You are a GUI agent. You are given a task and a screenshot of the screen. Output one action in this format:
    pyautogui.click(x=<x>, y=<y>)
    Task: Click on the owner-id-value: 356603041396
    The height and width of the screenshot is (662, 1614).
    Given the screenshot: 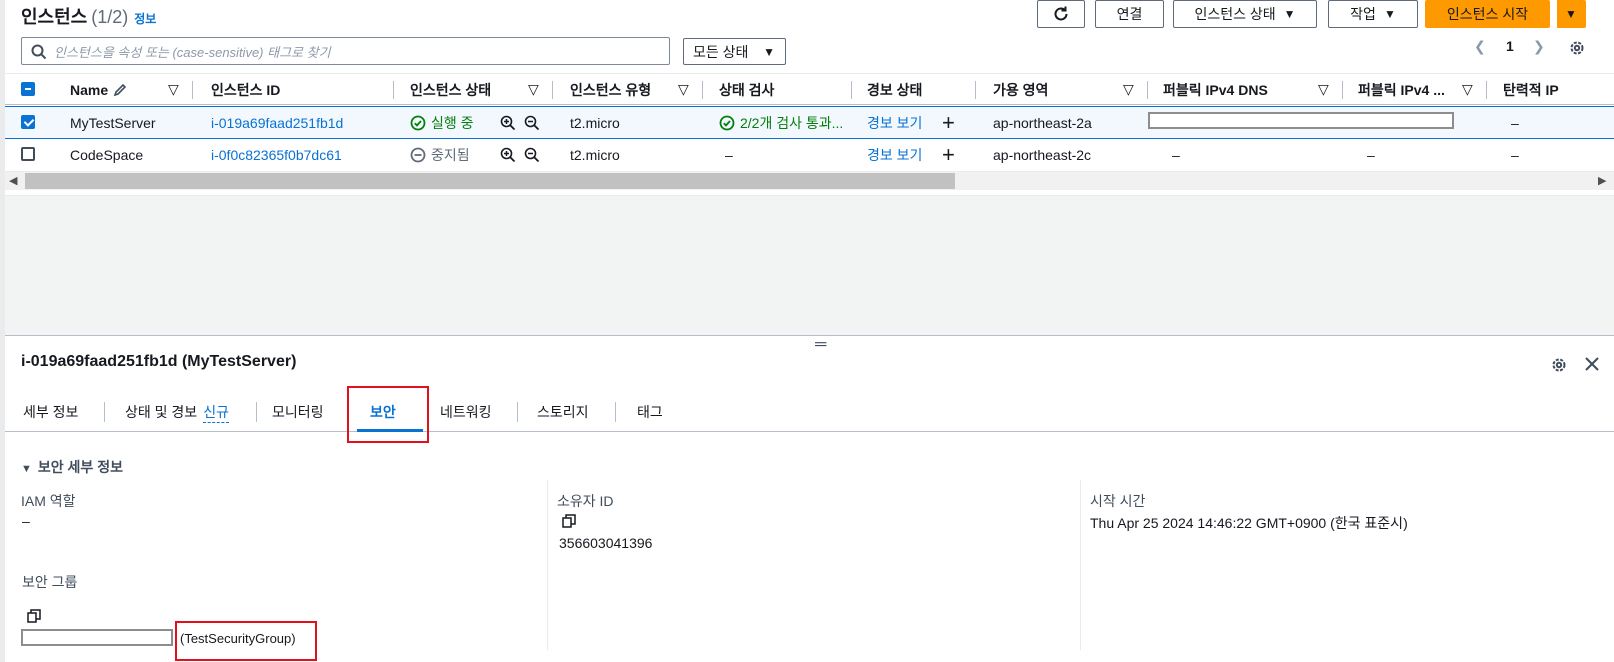 What is the action you would take?
    pyautogui.click(x=606, y=543)
    